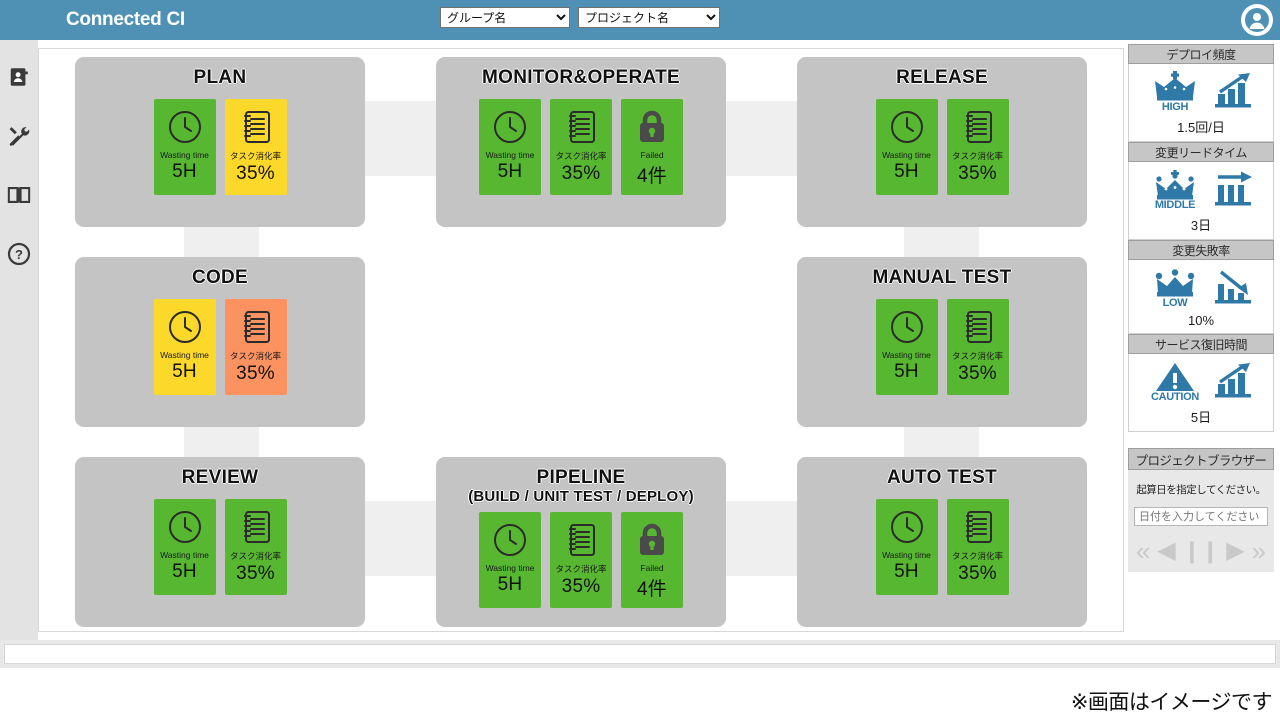 This screenshot has width=1280, height=720. Describe the element at coordinates (942, 77) in the screenshot. I see `panel-title: RELEASE` at that location.